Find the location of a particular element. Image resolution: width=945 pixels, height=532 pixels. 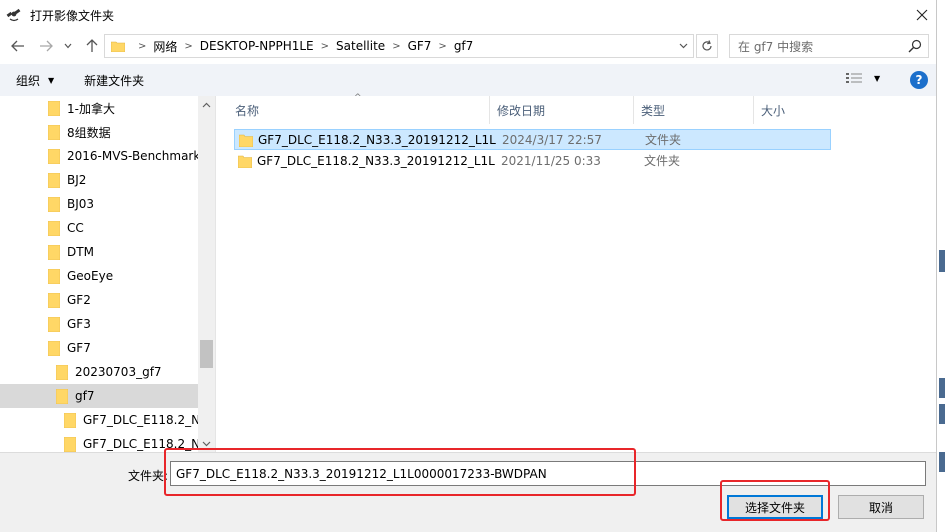

new-folder-button: 新建文件夹 is located at coordinates (114, 80).